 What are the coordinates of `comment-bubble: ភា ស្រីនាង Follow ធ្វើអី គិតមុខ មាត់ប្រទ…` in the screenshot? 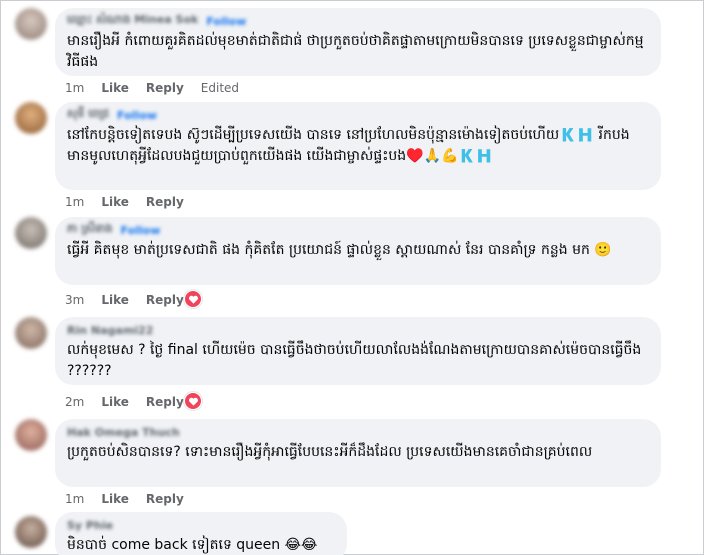 It's located at (358, 251).